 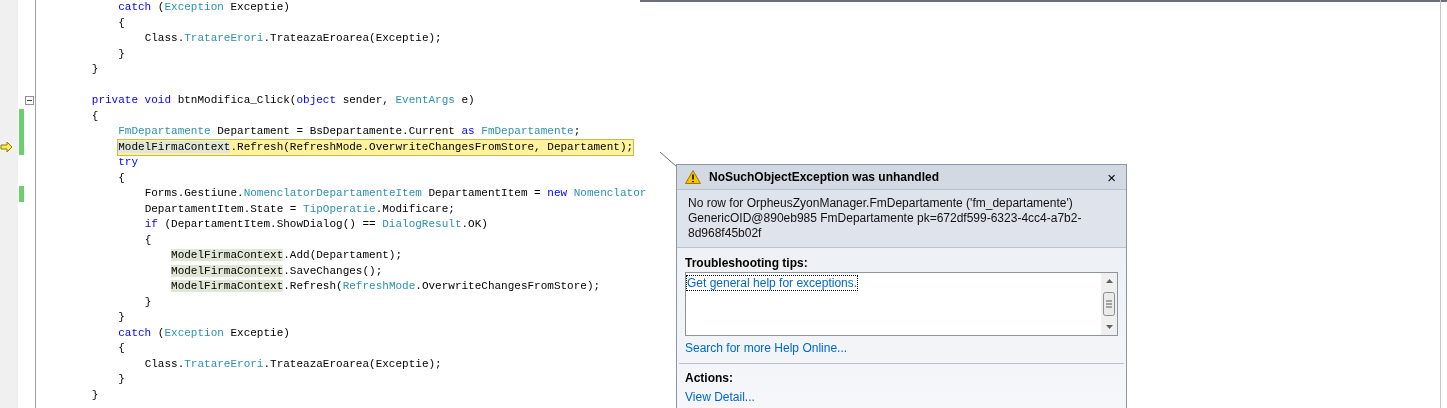 I want to click on close-button: ×, so click(x=1111, y=177).